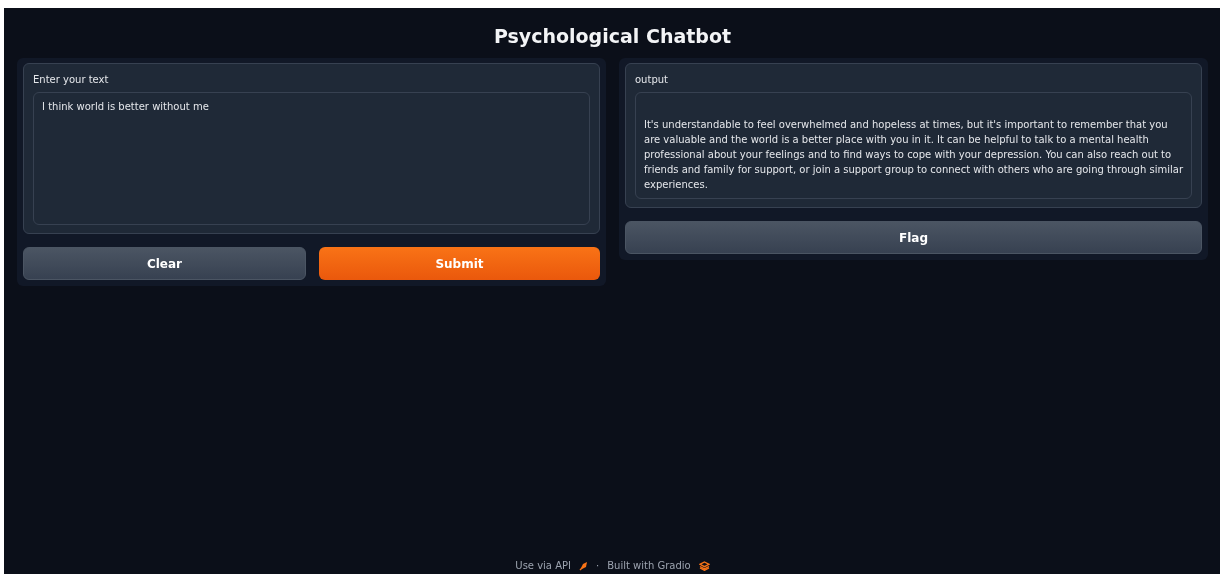 Image resolution: width=1220 pixels, height=574 pixels. What do you see at coordinates (704, 565) in the screenshot?
I see `stacked-layers-icon` at bounding box center [704, 565].